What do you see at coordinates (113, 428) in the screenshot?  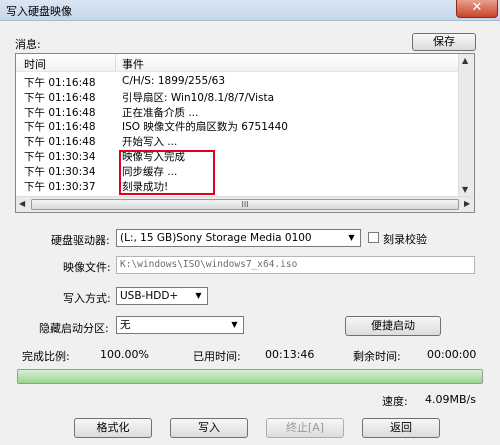 I see `format-button: 格式化` at bounding box center [113, 428].